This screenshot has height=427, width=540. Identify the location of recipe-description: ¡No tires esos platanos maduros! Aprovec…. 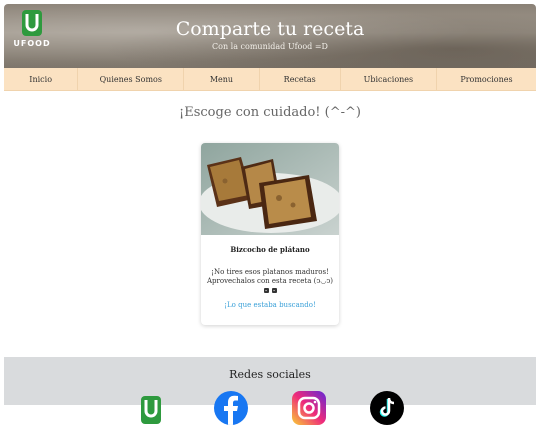
(270, 276).